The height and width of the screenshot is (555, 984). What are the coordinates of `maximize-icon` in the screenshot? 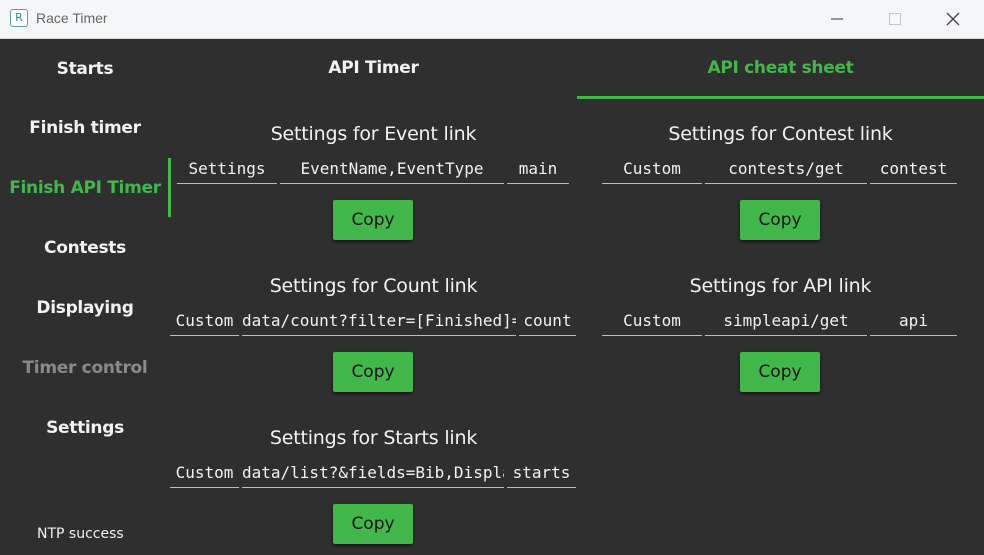 It's located at (895, 19).